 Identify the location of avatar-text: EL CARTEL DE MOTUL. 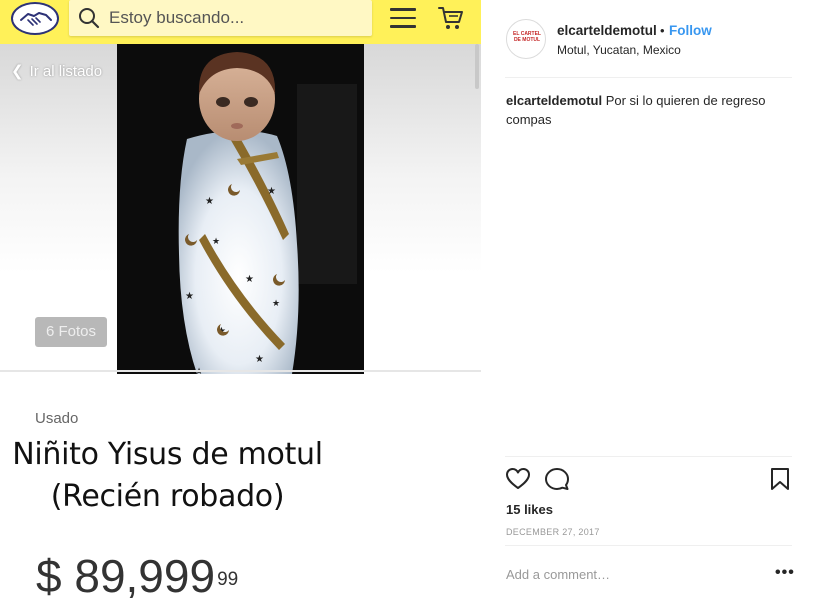
(527, 37).